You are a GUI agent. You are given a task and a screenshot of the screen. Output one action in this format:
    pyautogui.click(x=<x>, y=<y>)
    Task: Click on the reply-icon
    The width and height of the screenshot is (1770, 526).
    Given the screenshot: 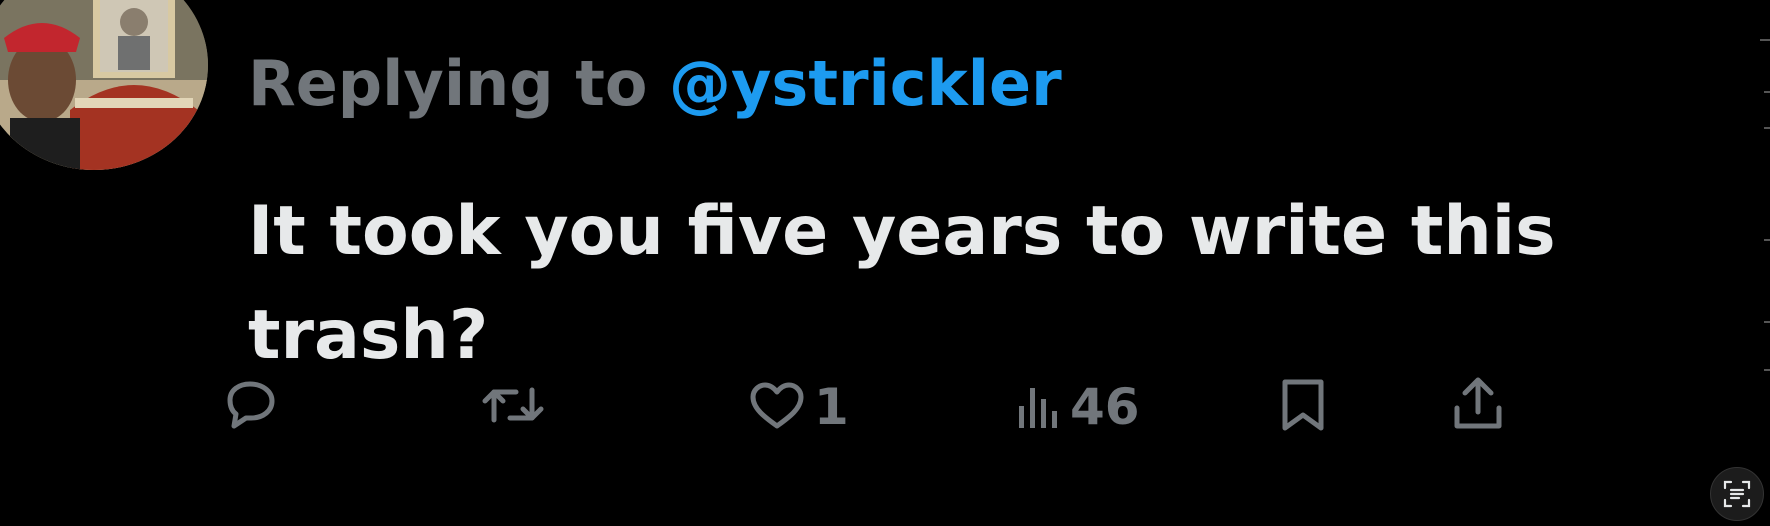 What is the action you would take?
    pyautogui.click(x=251, y=405)
    